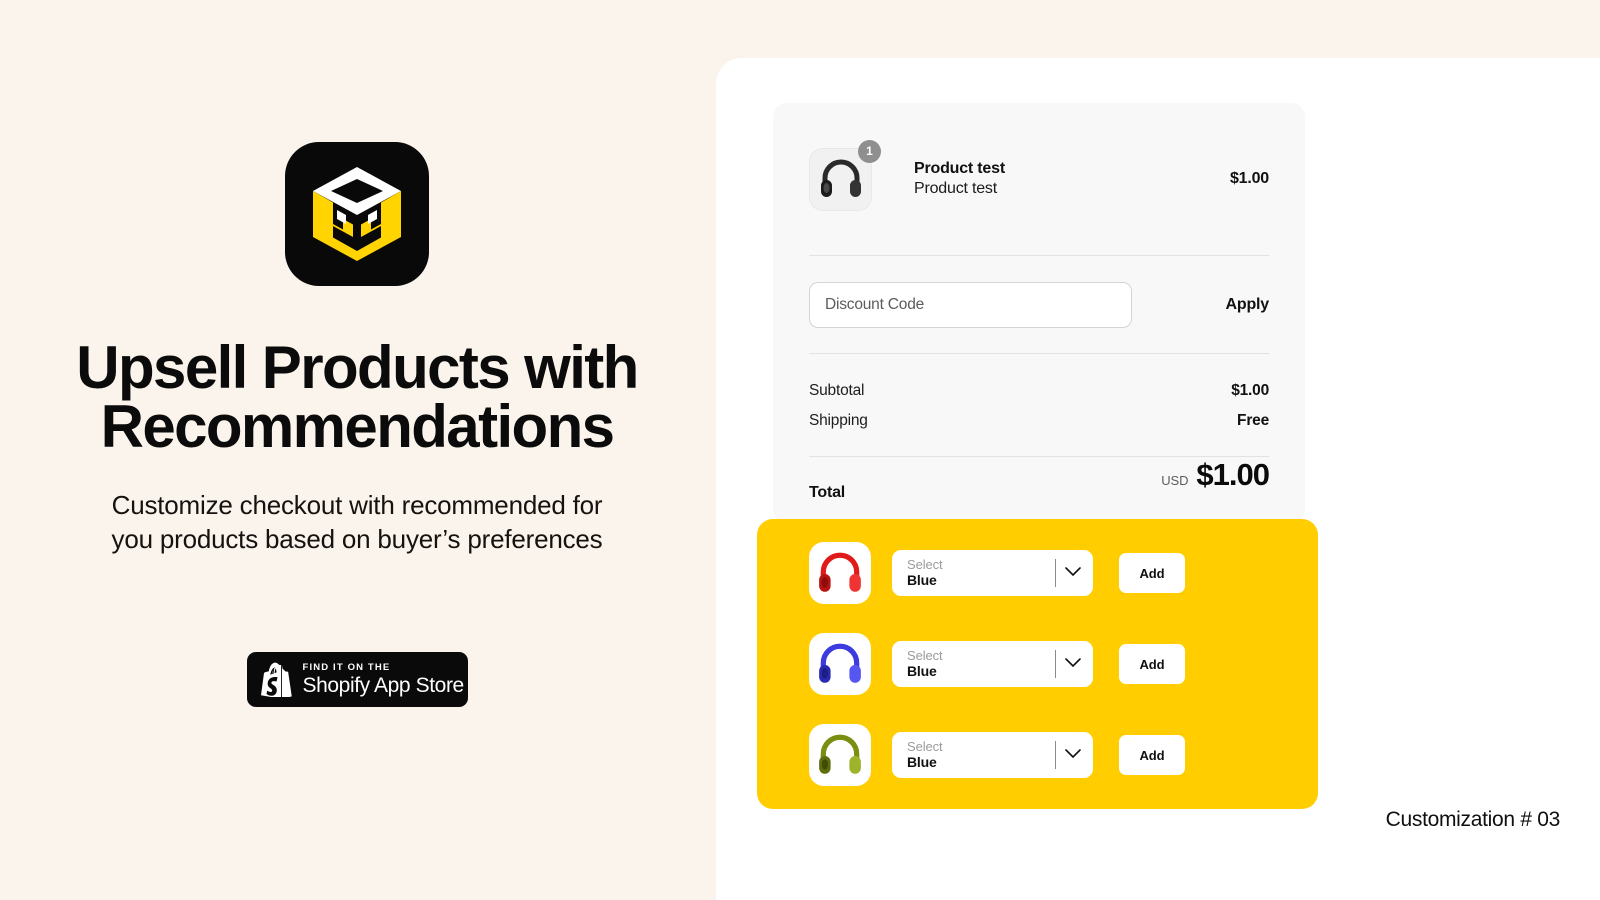 This screenshot has height=900, width=1600. I want to click on green-headphones-icon, so click(840, 754).